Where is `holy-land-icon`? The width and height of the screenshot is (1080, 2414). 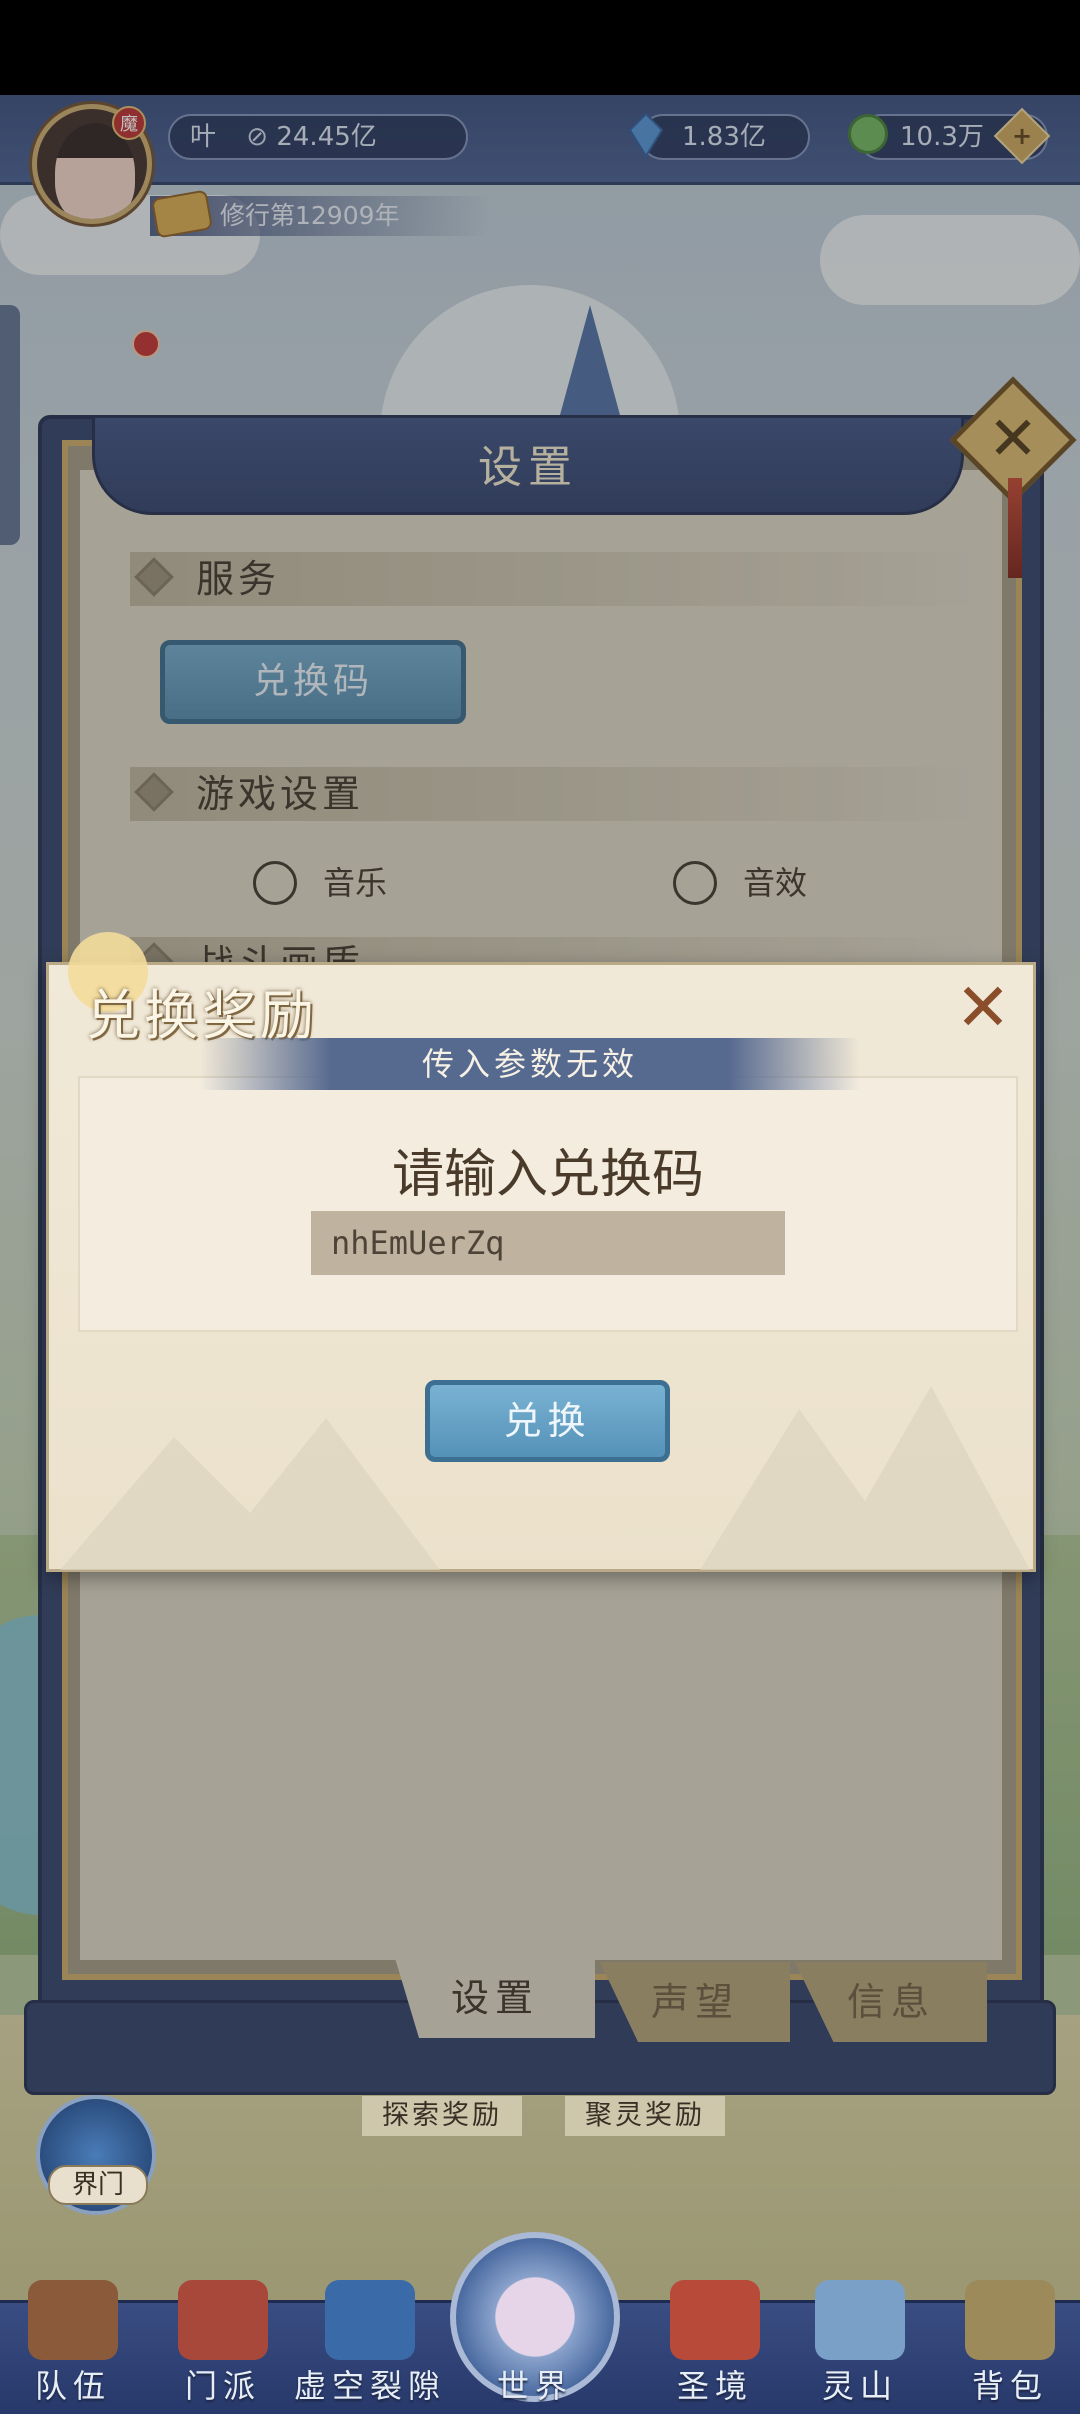
holy-land-icon is located at coordinates (715, 2320).